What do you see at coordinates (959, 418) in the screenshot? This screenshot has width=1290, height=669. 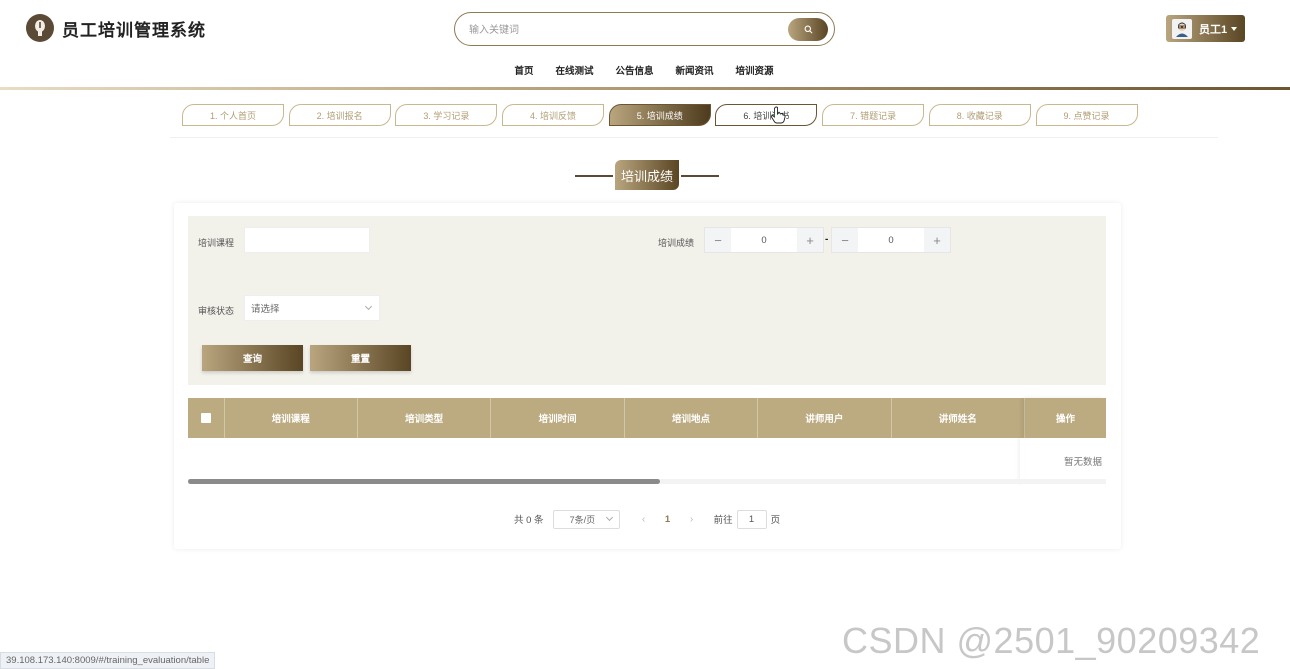 I see `column-header-lecturer-name: 讲师姓名` at bounding box center [959, 418].